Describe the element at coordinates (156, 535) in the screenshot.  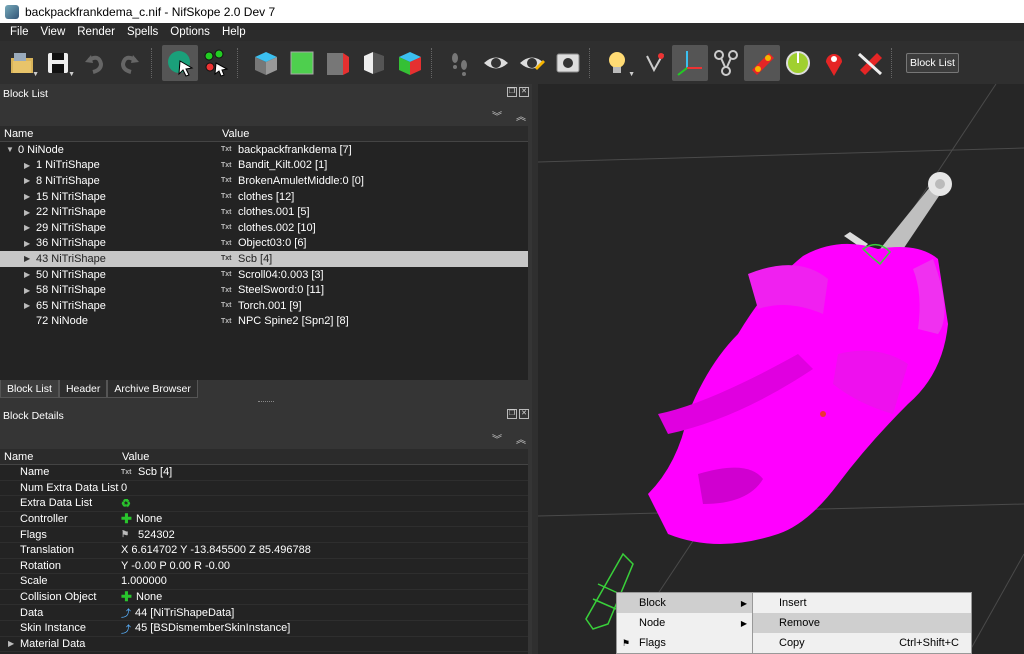
I see `field-value: 524302` at that location.